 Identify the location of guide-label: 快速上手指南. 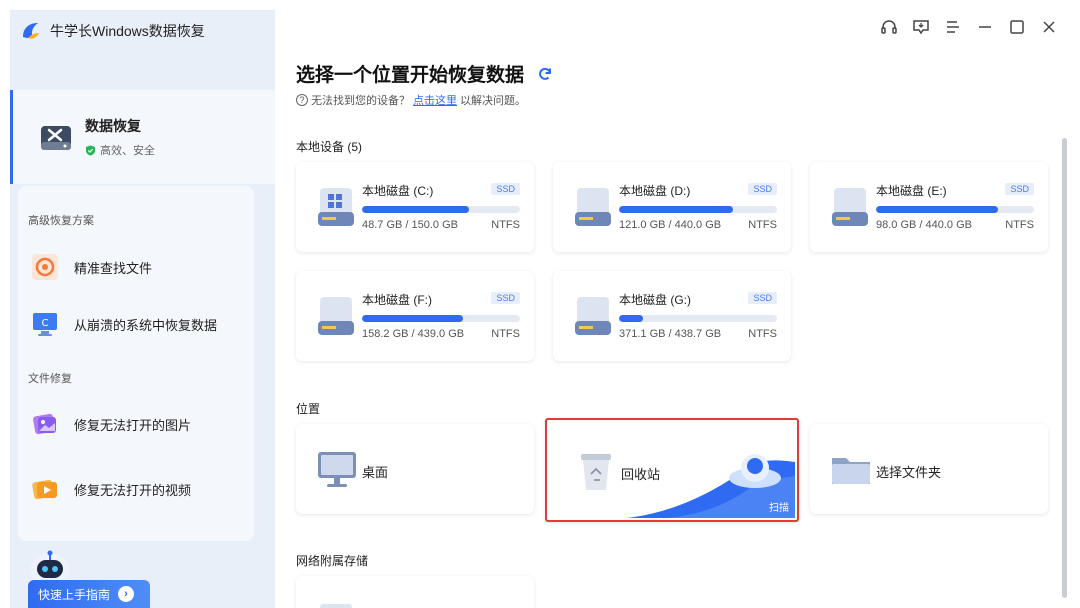
(74, 594).